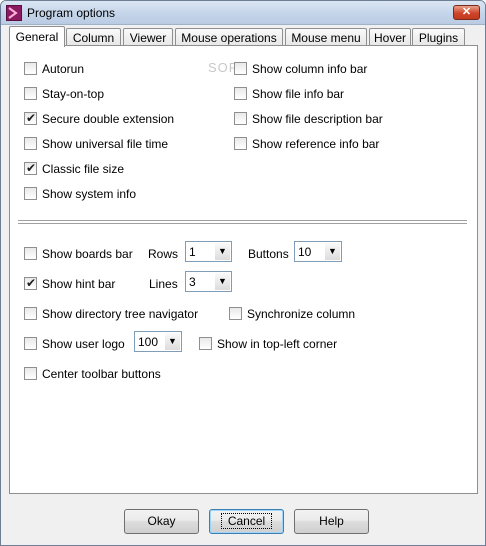 This screenshot has height=546, width=486. Describe the element at coordinates (14, 13) in the screenshot. I see `app-icon` at that location.